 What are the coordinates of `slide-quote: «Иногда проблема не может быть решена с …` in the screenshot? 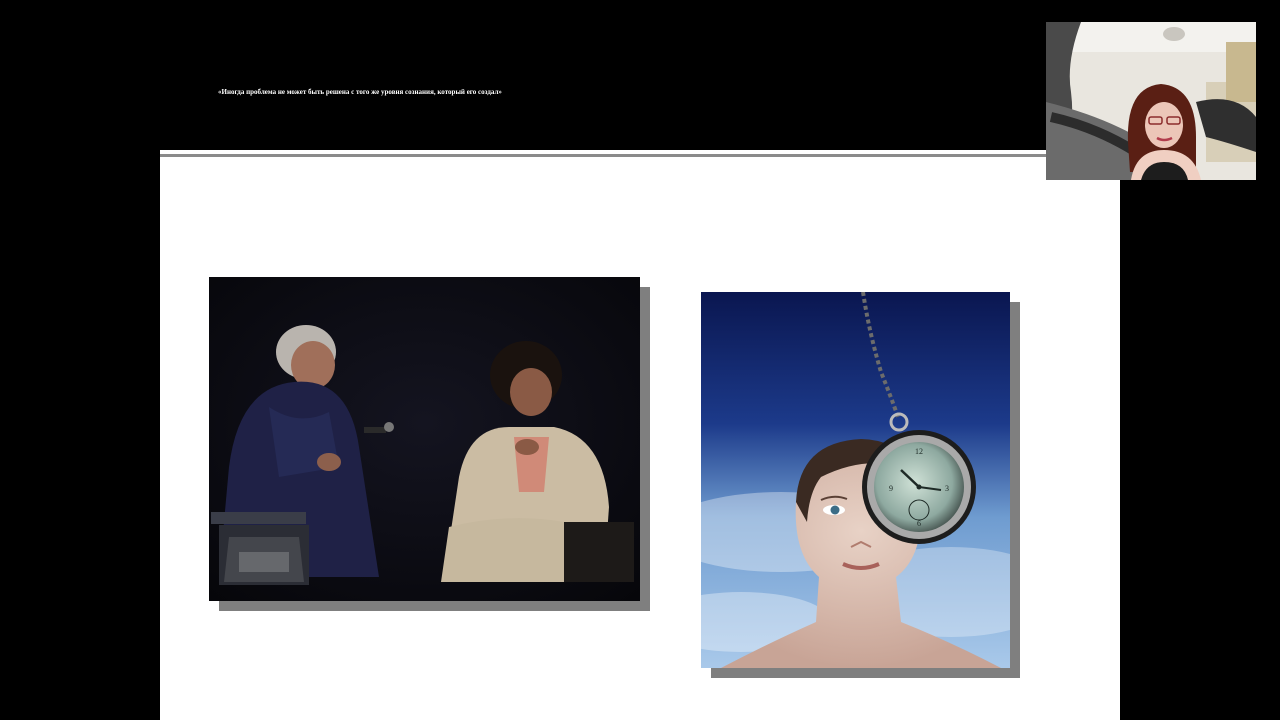 It's located at (360, 92).